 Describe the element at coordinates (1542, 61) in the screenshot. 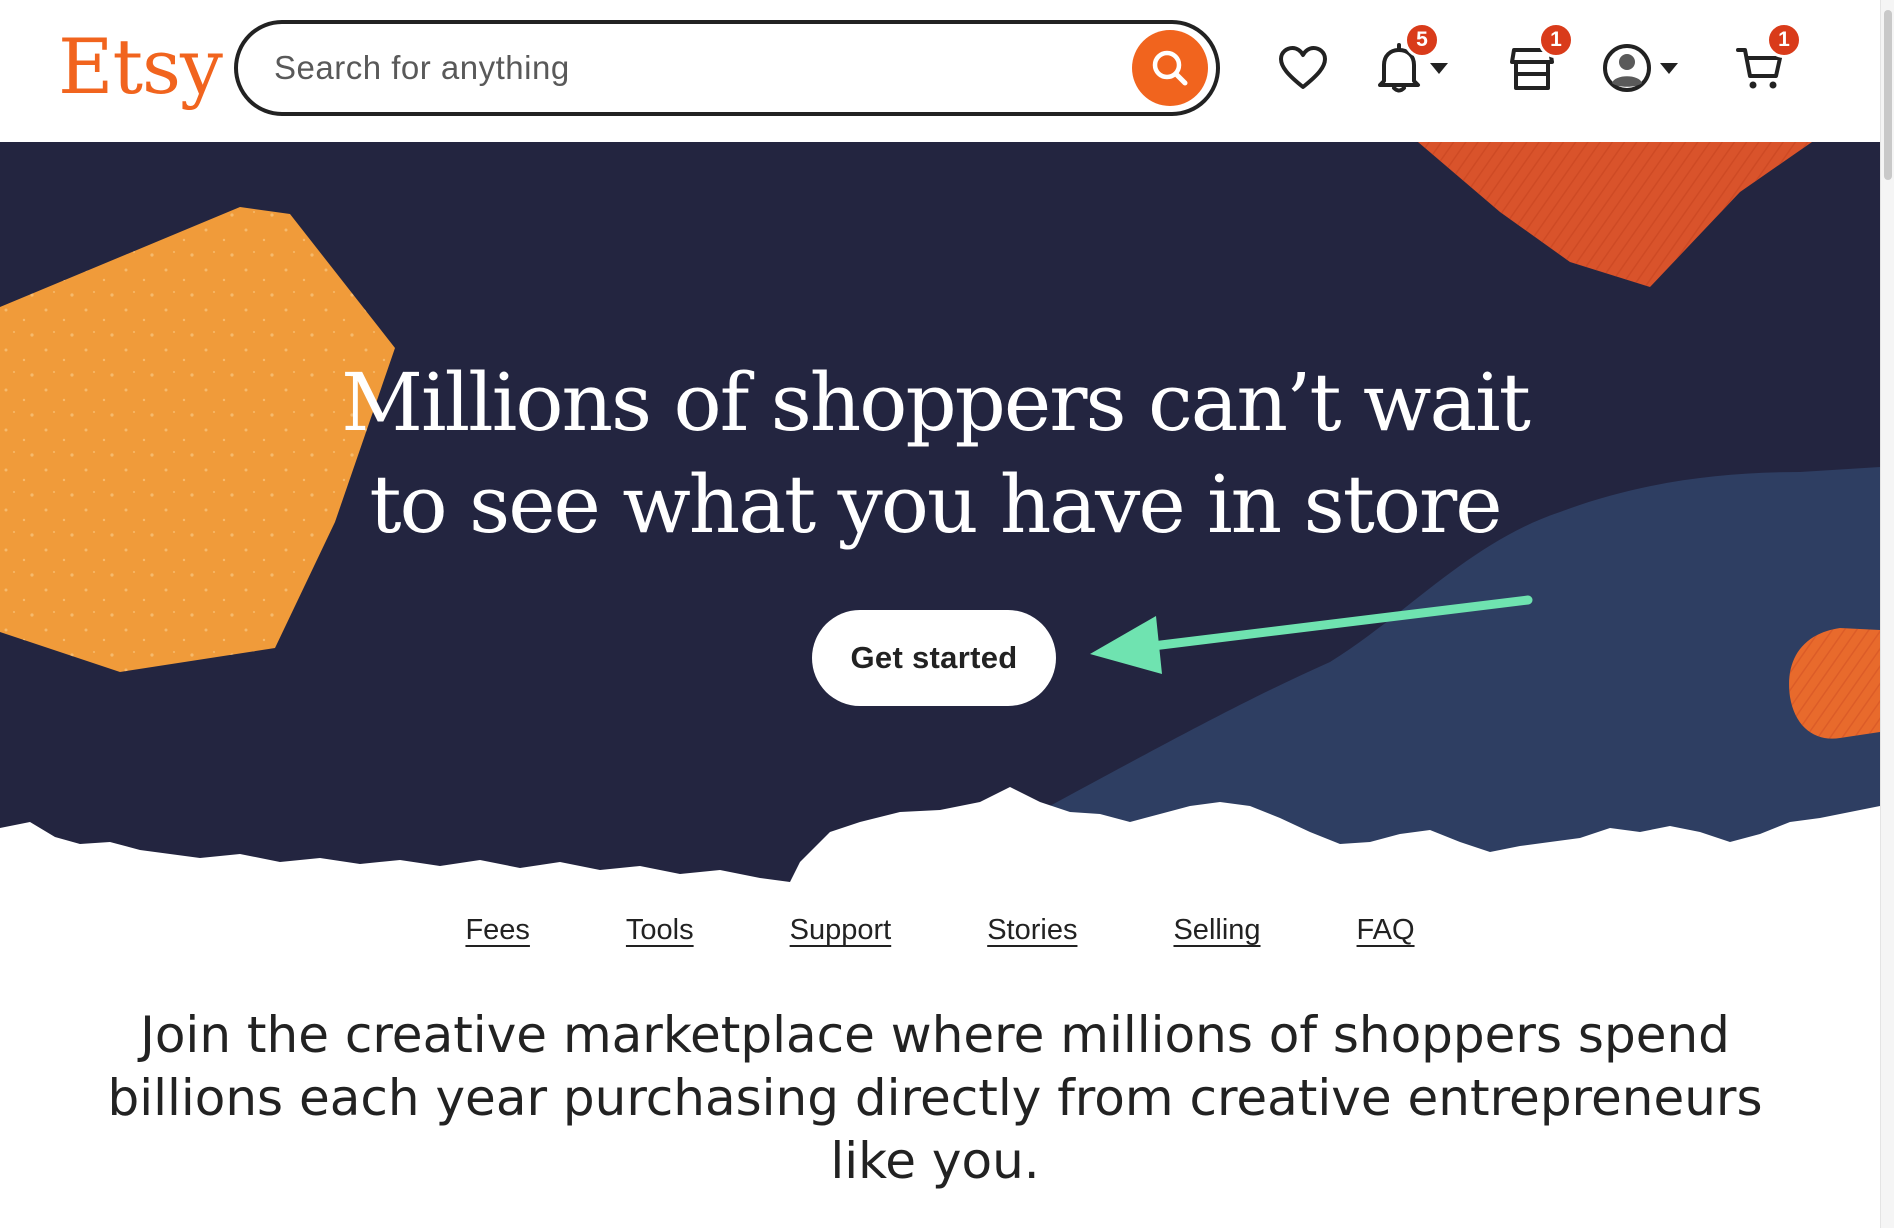

I see `shop-manager-button: 1` at that location.